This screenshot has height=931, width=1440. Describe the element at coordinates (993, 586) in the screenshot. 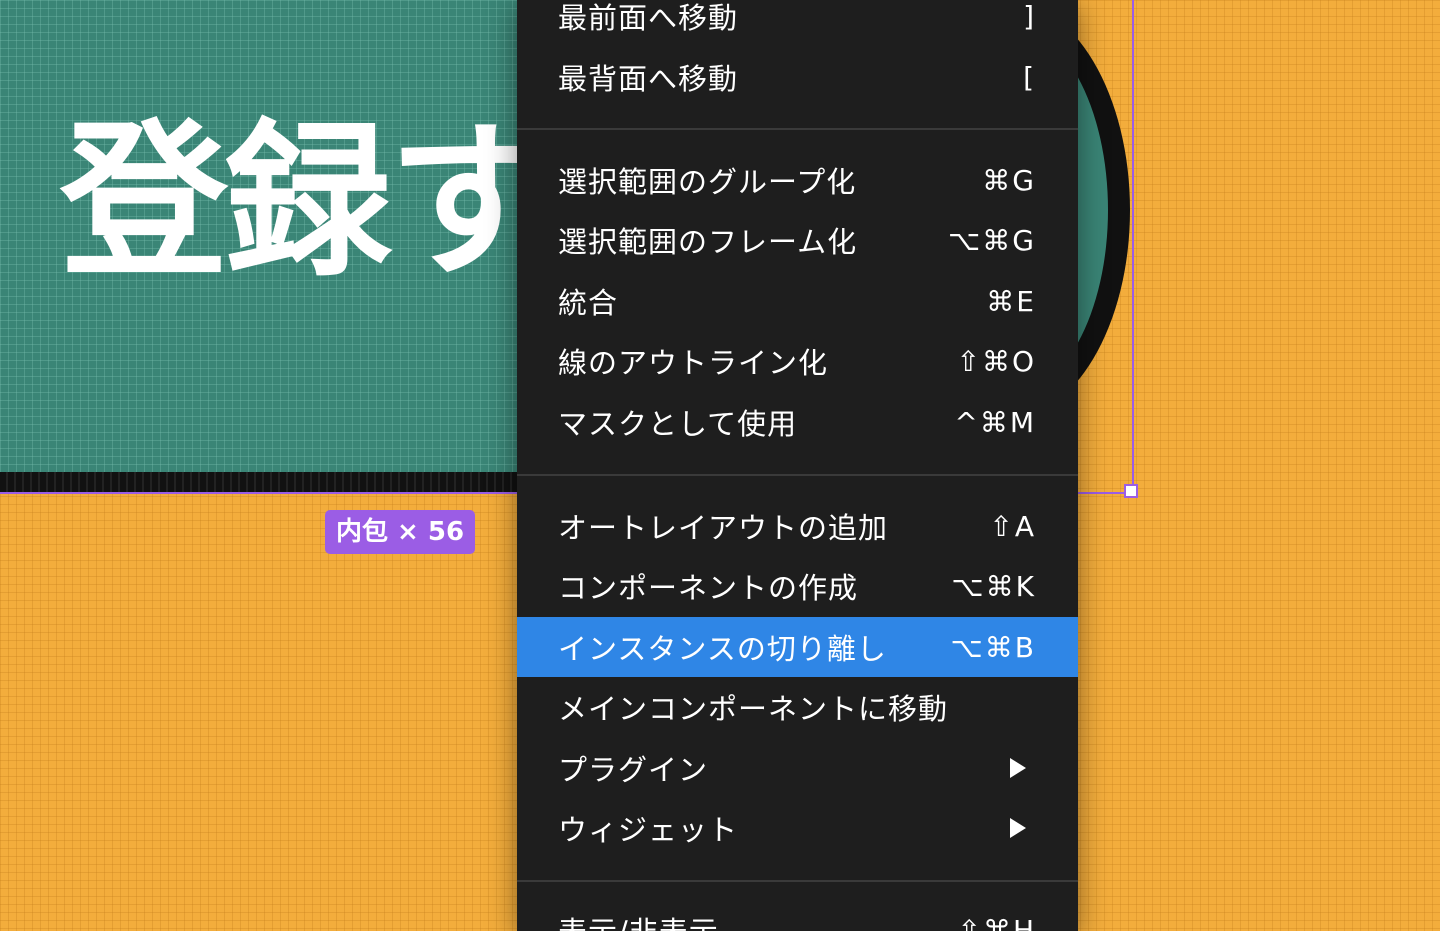

I see `menu-item-shortcut: ⌥⌘K` at that location.